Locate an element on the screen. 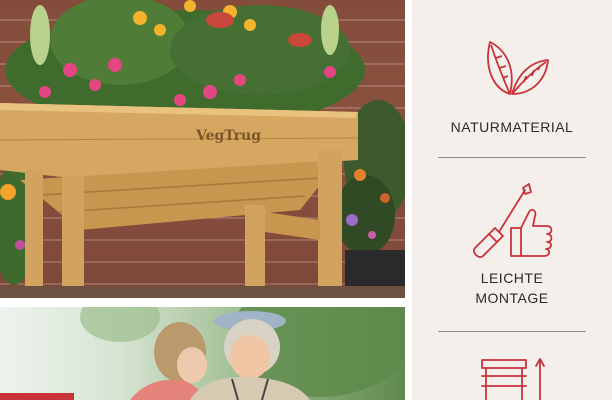  feature-height is located at coordinates (512, 378).